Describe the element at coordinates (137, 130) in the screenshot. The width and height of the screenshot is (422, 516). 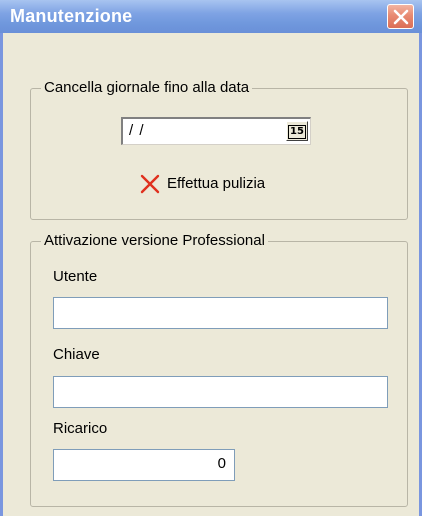
I see `date-value: / /` at that location.